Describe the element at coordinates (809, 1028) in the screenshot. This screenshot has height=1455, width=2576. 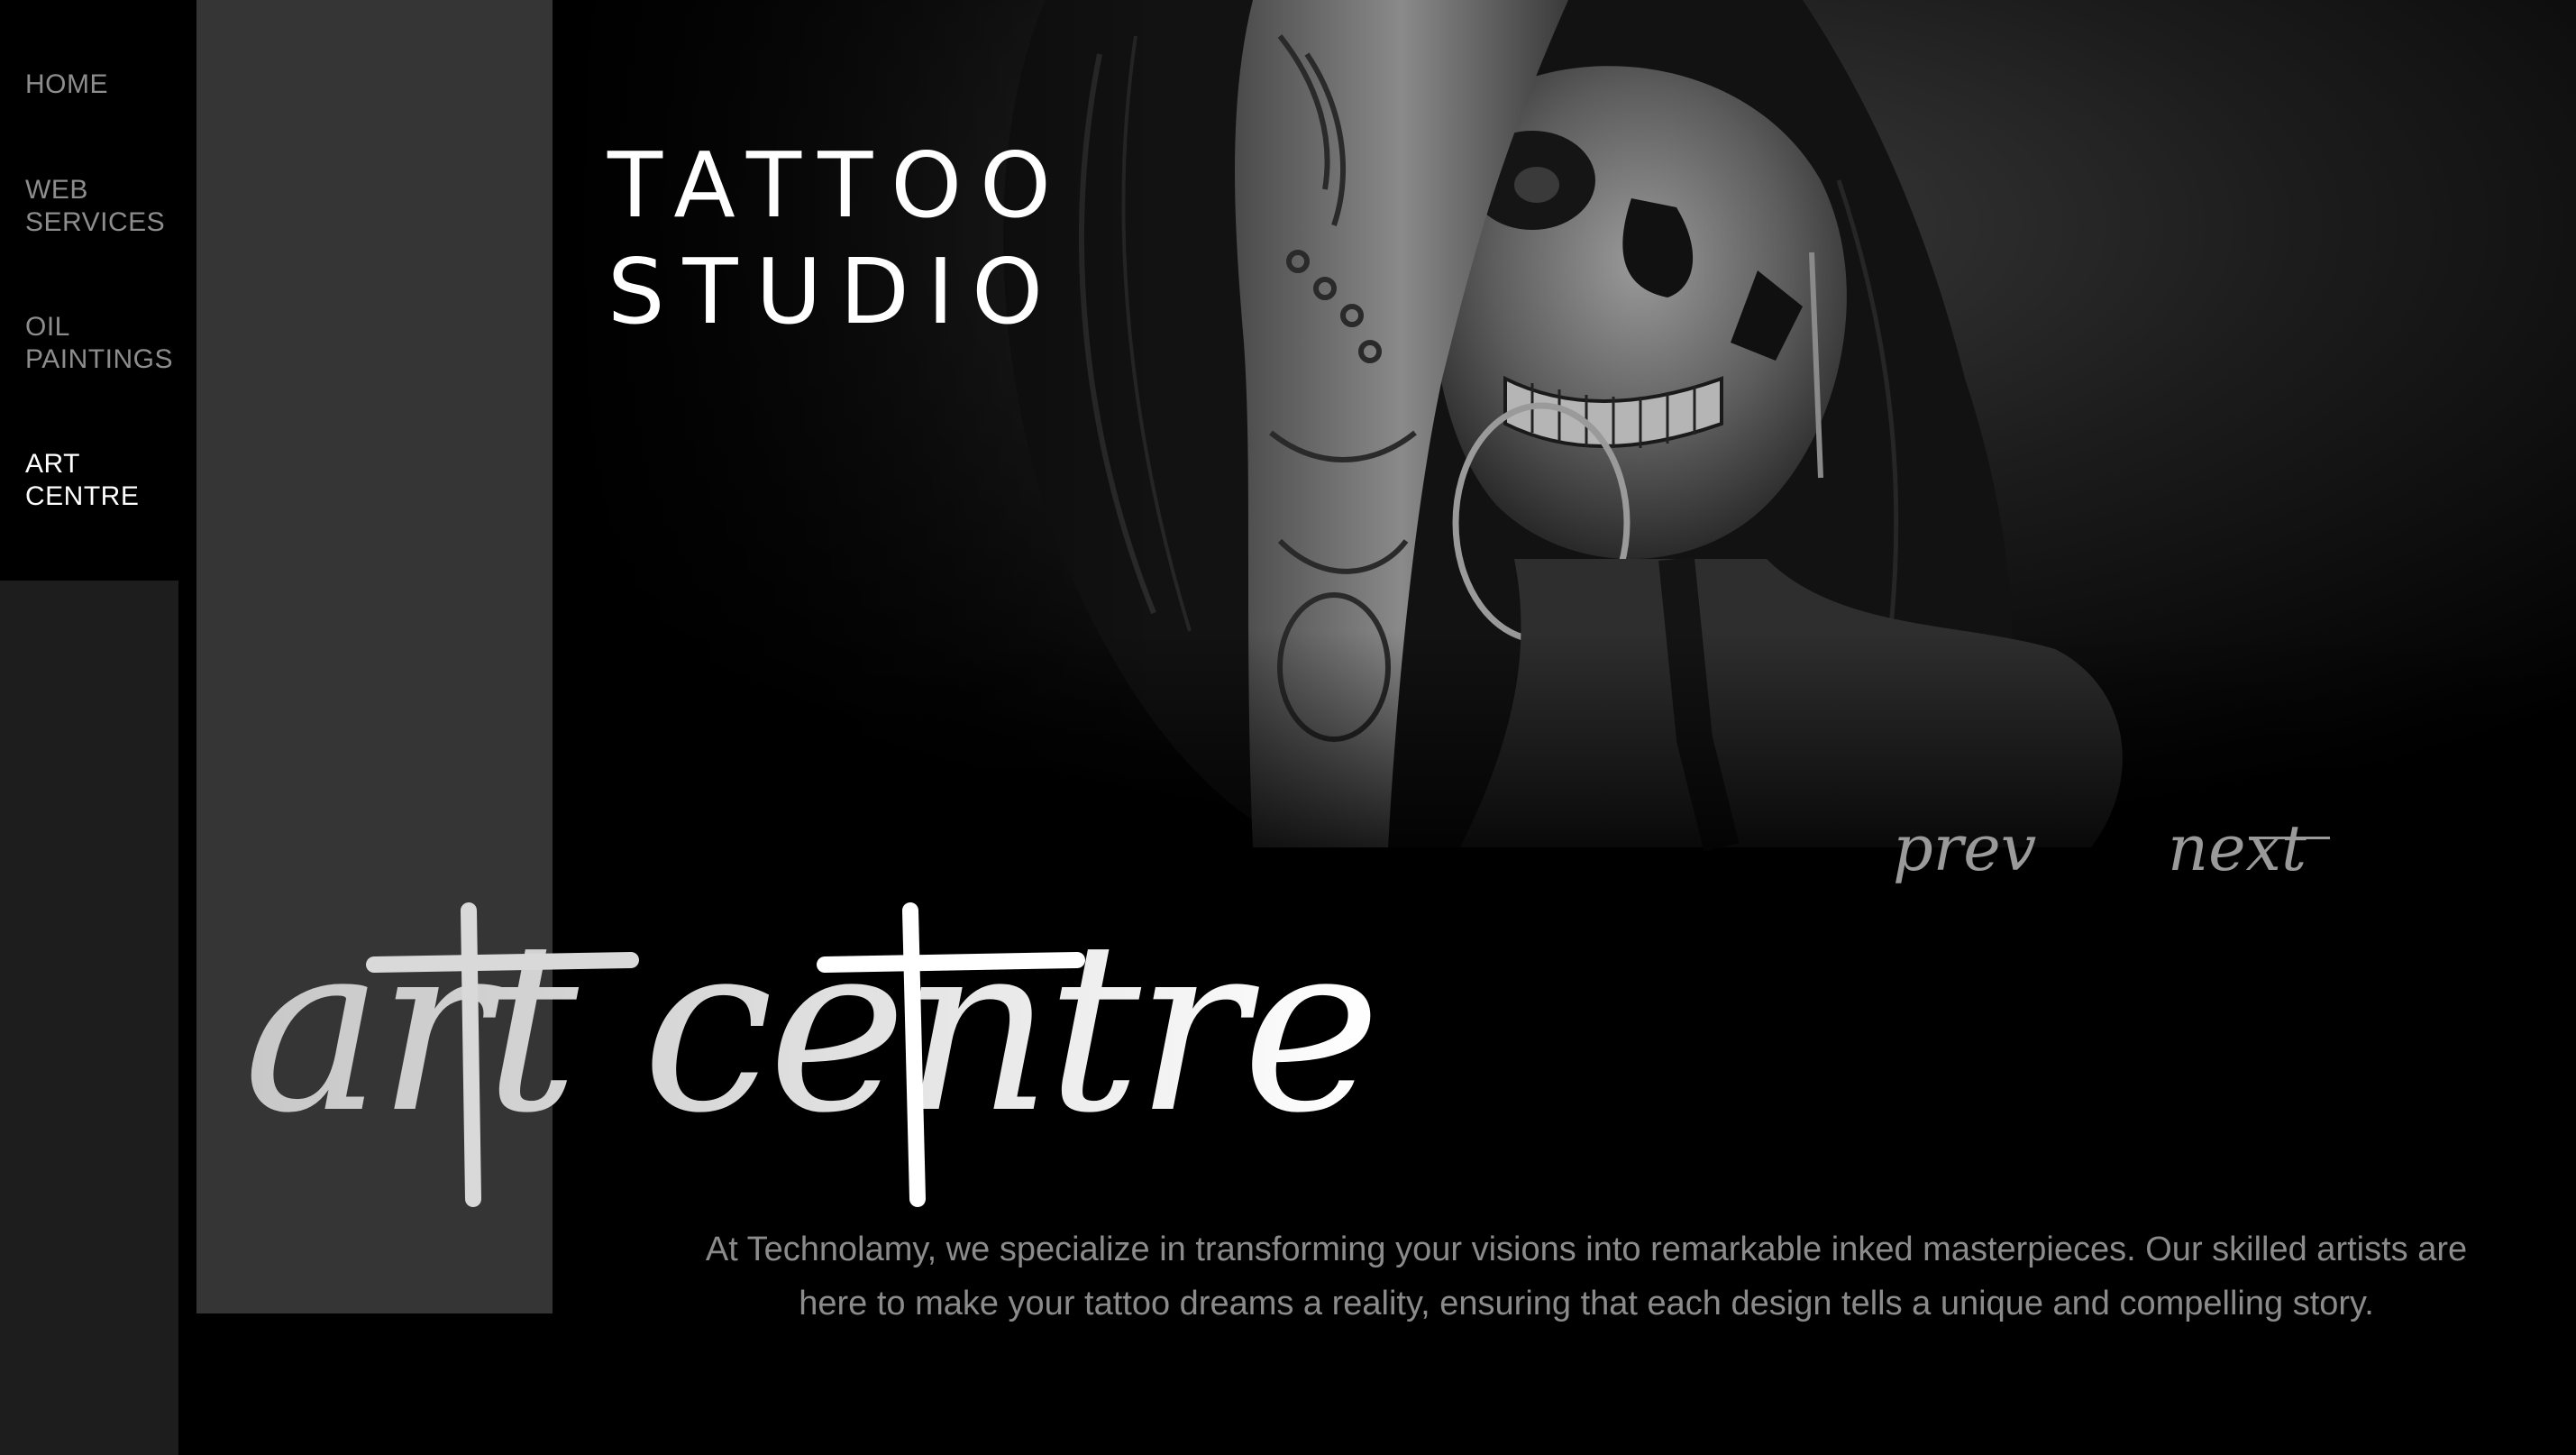
I see `script-heading-text: art centre` at that location.